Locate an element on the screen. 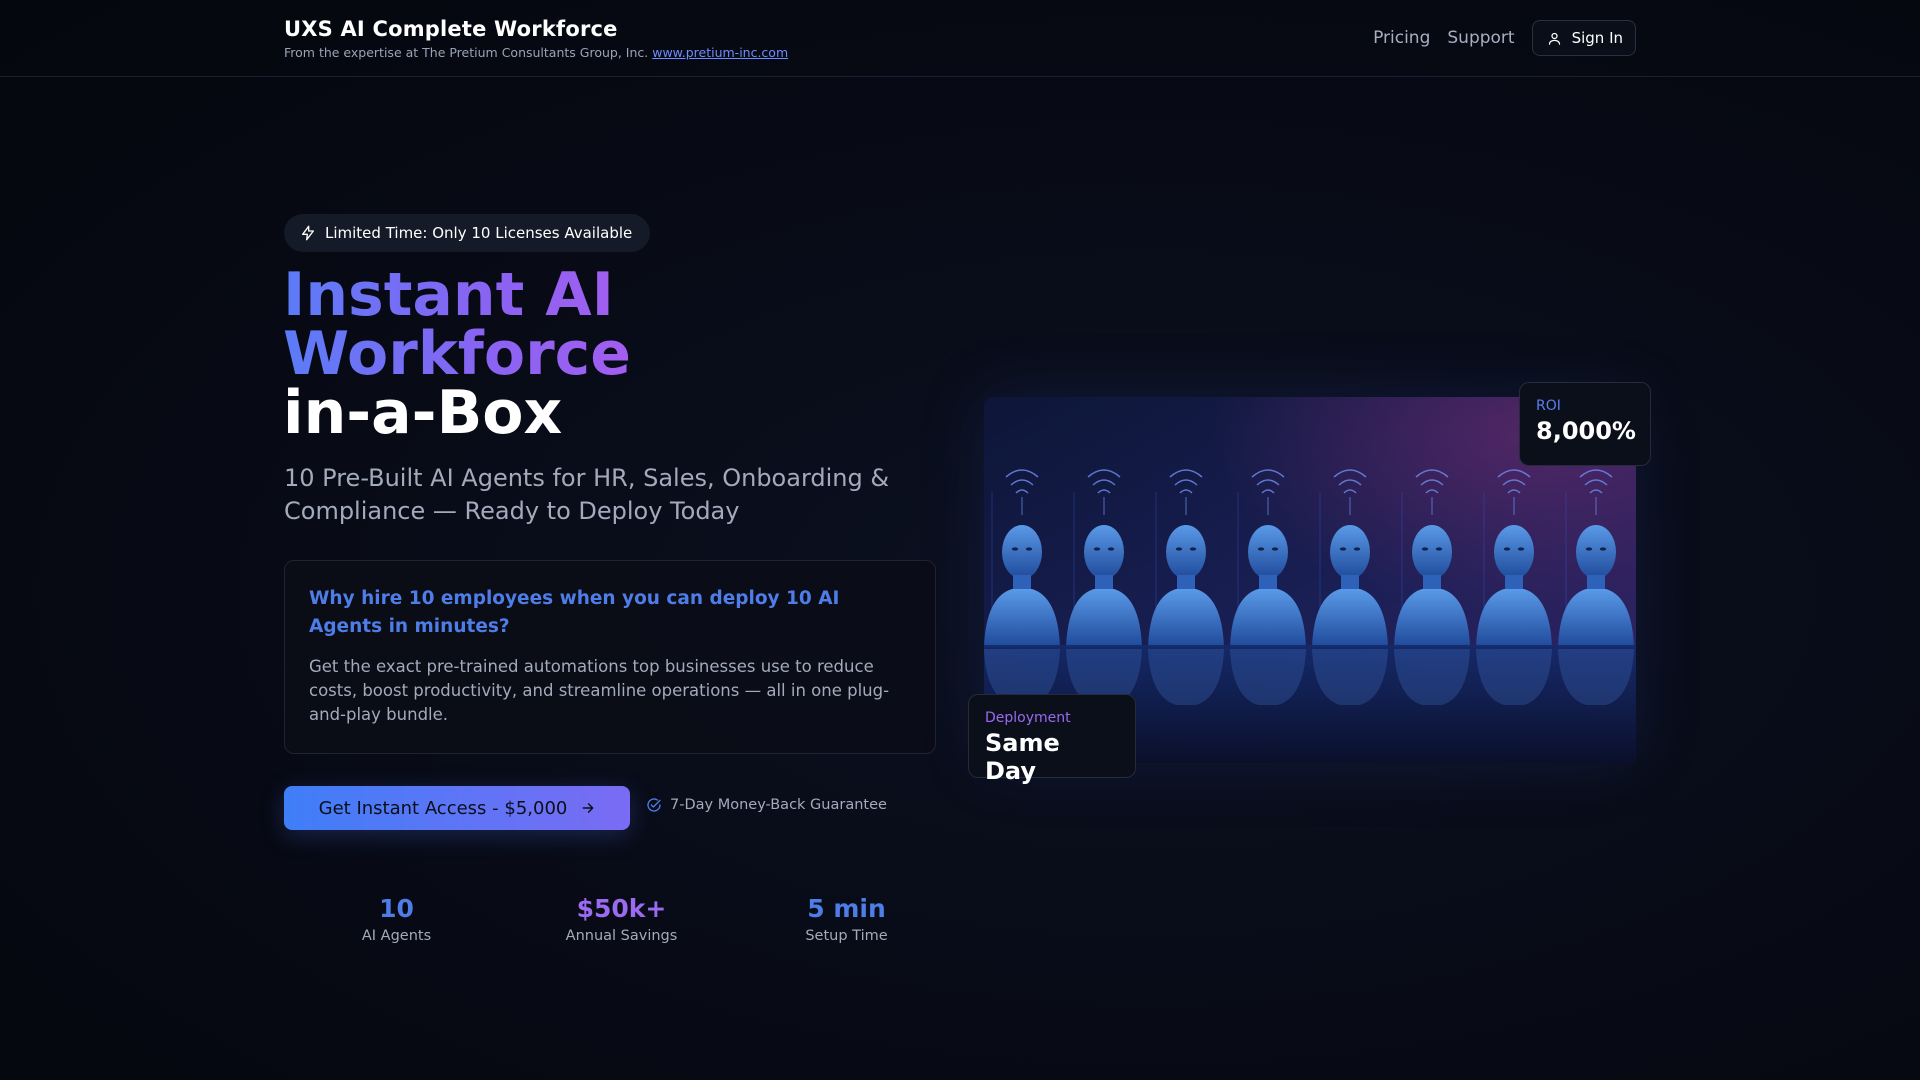 The height and width of the screenshot is (1080, 1920). stat-item: $50k+ Annual Savings is located at coordinates (621, 918).